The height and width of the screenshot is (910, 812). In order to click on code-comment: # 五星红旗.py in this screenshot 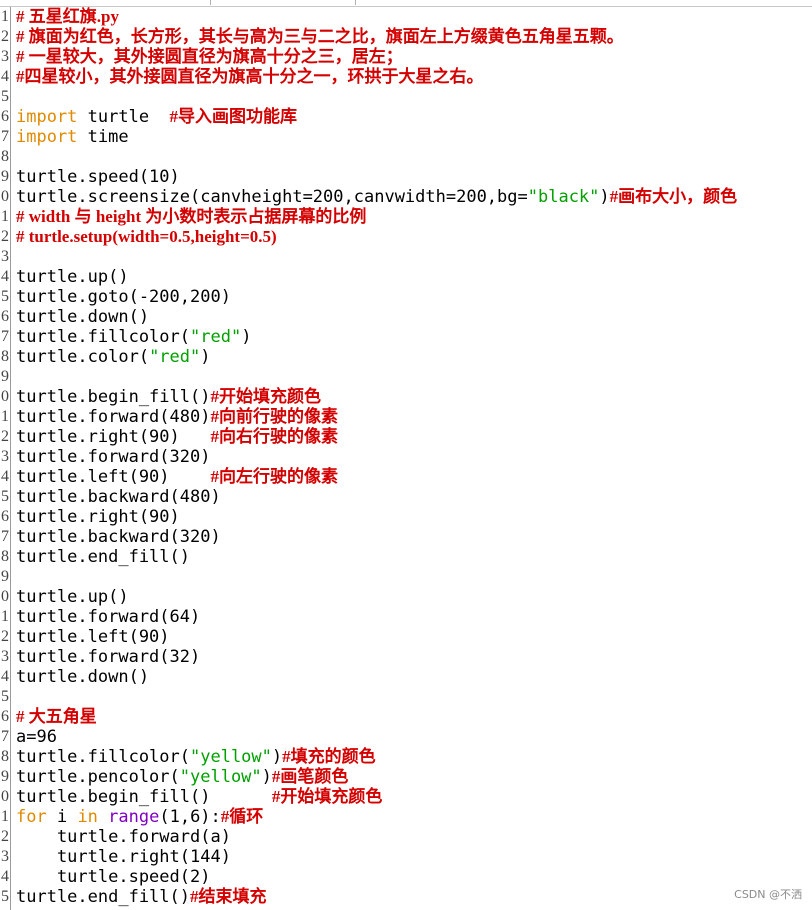, I will do `click(67, 16)`.